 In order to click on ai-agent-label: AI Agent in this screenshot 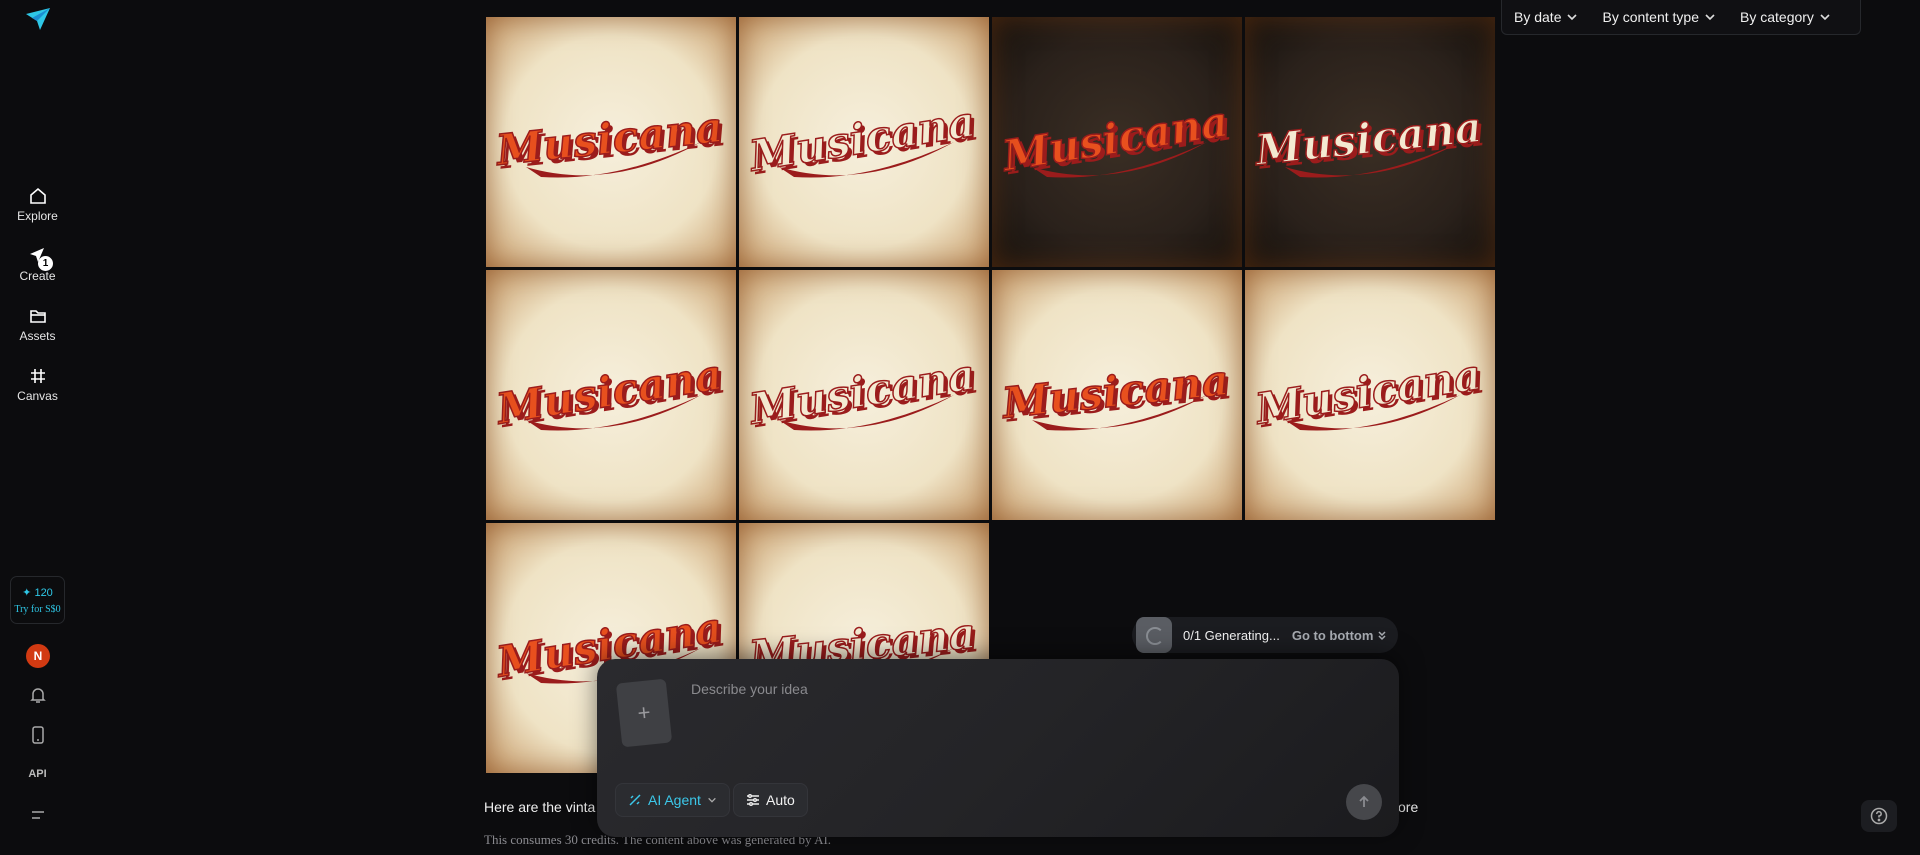, I will do `click(674, 800)`.